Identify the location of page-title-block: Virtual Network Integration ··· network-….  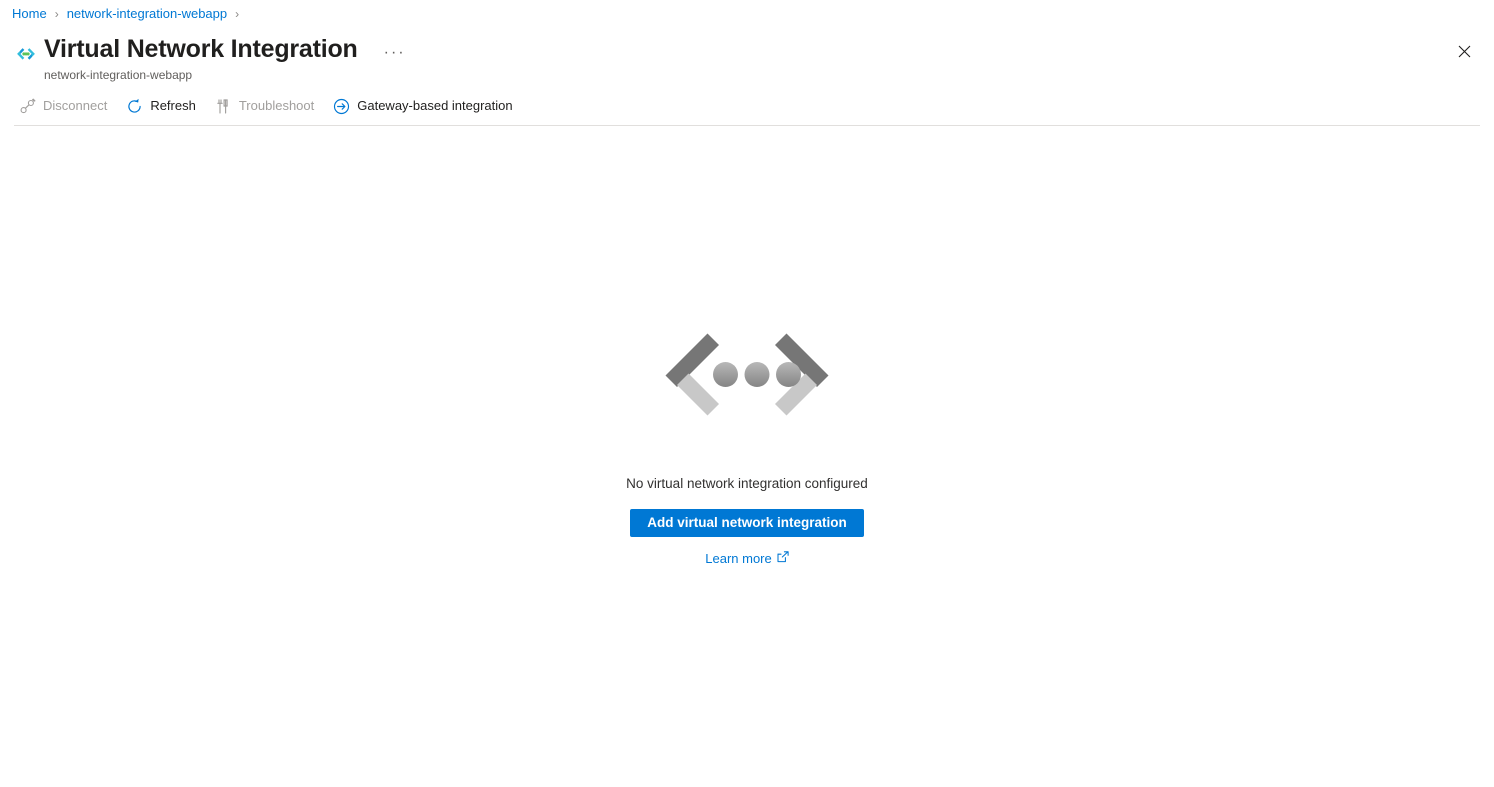
(227, 58).